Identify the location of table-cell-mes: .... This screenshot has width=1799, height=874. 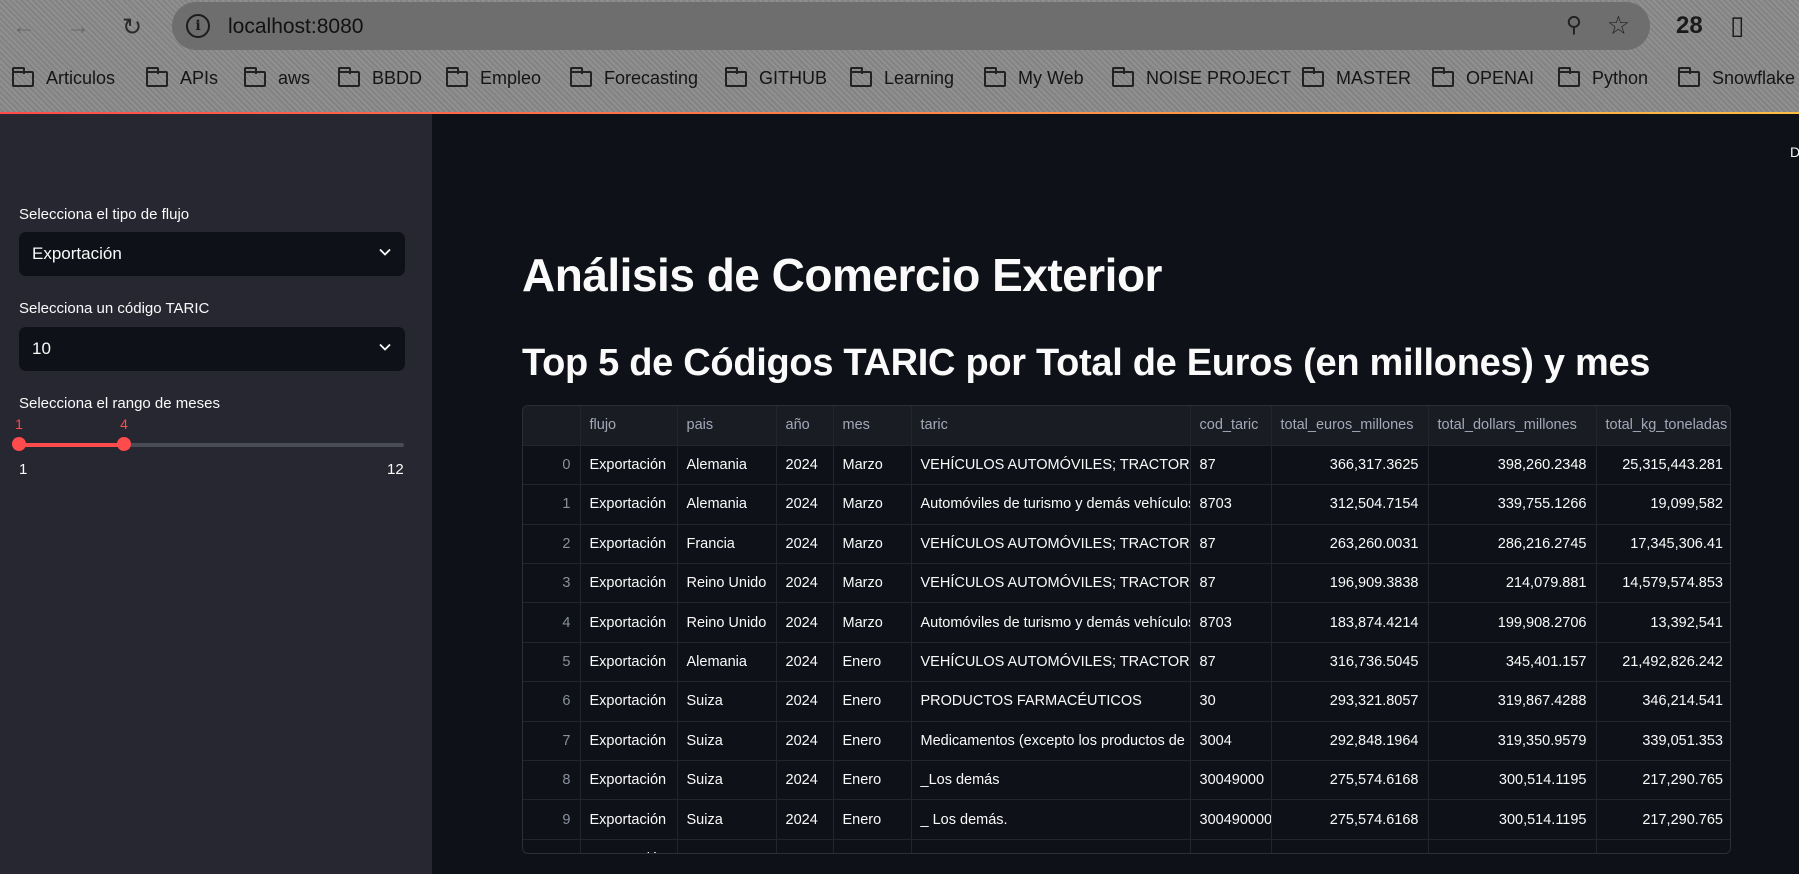
(872, 846).